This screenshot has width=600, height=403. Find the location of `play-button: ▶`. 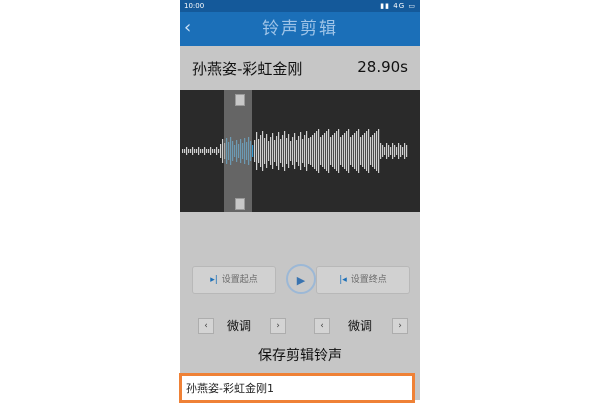

play-button: ▶ is located at coordinates (301, 279).